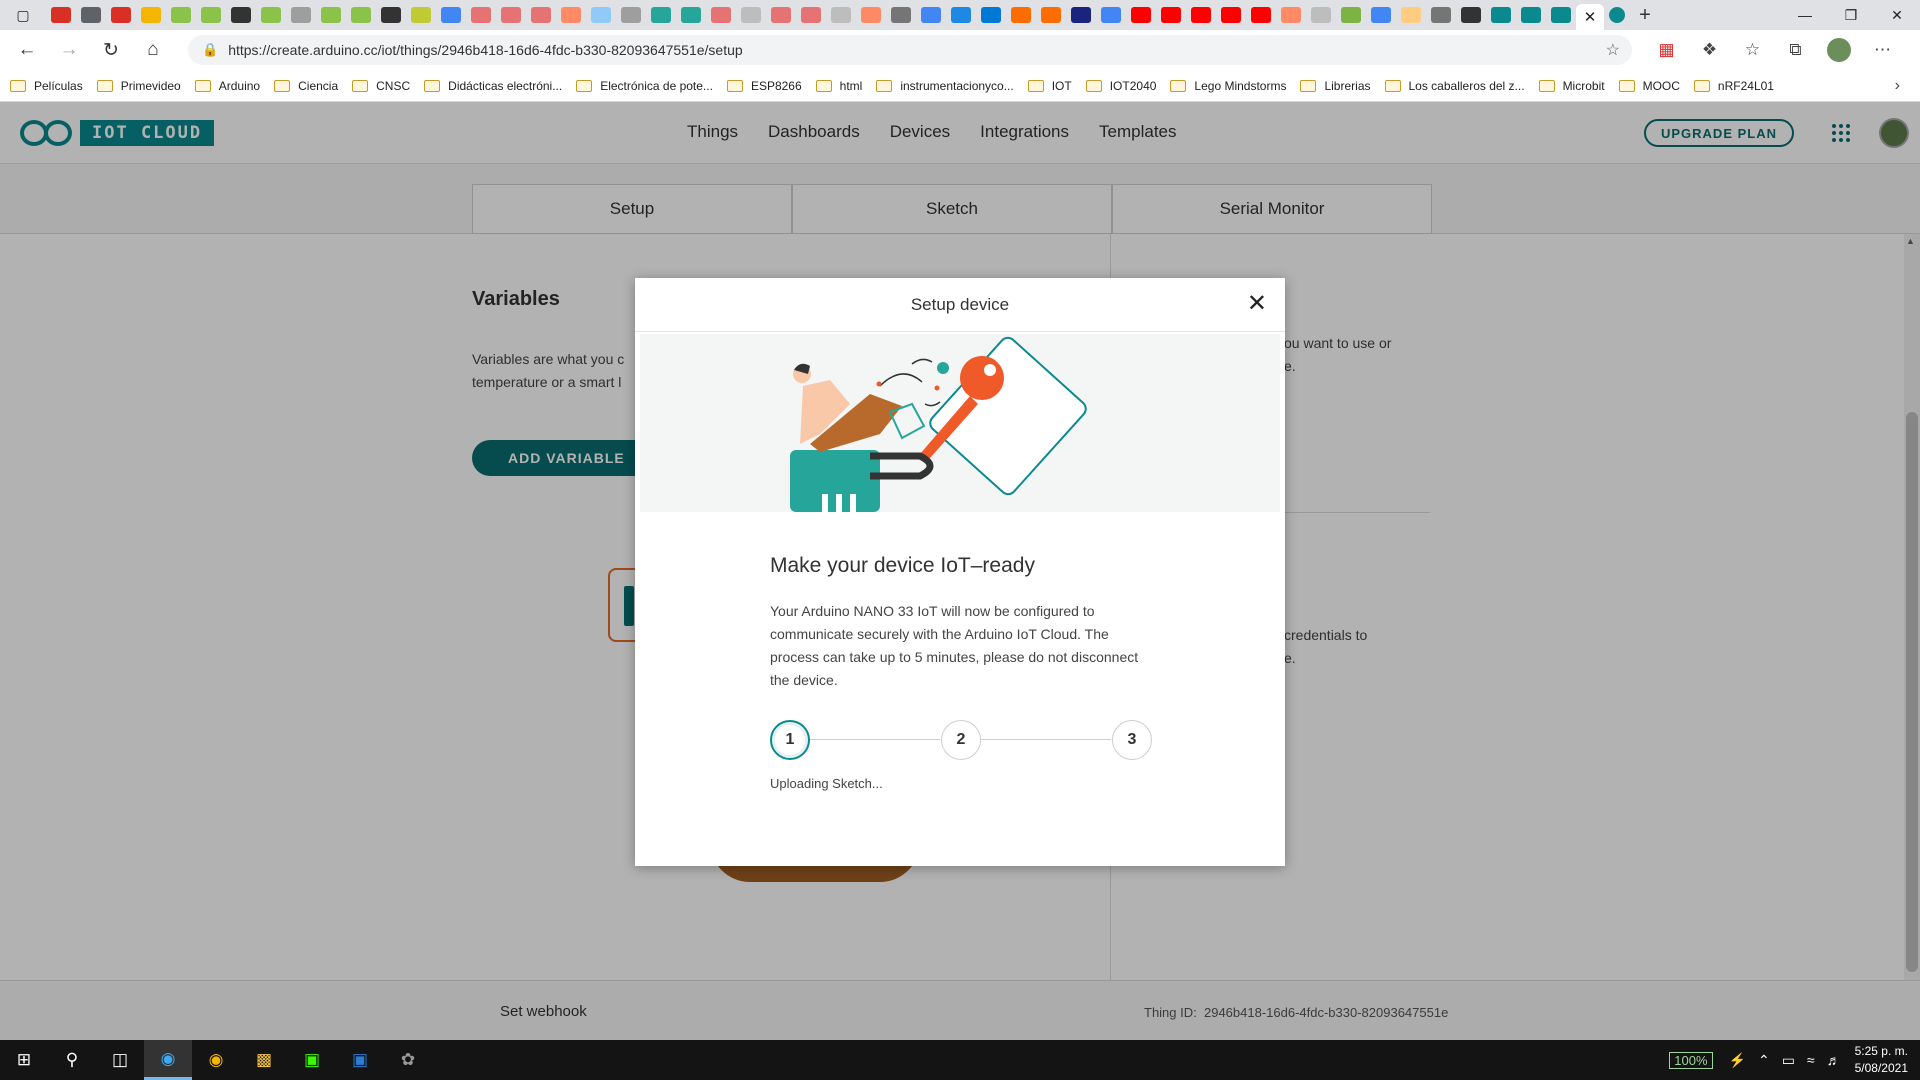 This screenshot has height=1080, width=1920. What do you see at coordinates (312, 1060) in the screenshot?
I see `dreamweaver-icon: ▣` at bounding box center [312, 1060].